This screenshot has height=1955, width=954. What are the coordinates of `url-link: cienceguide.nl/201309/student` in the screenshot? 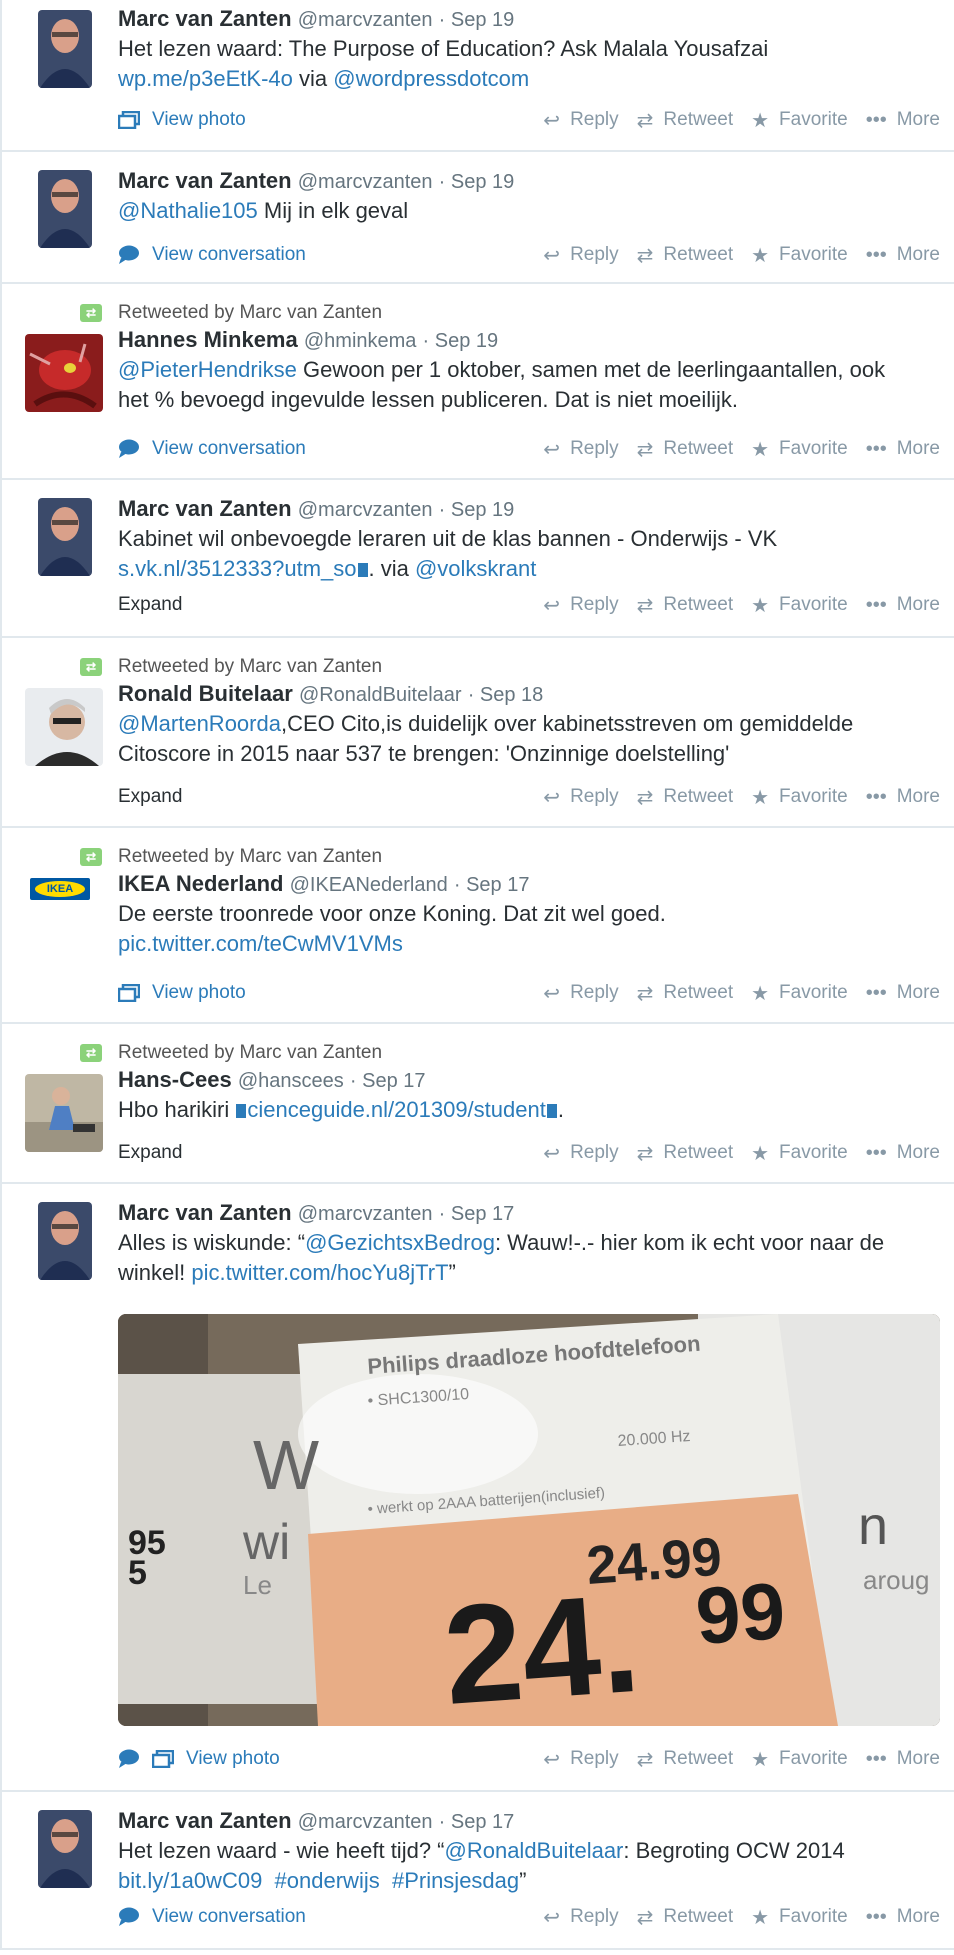 It's located at (396, 1109).